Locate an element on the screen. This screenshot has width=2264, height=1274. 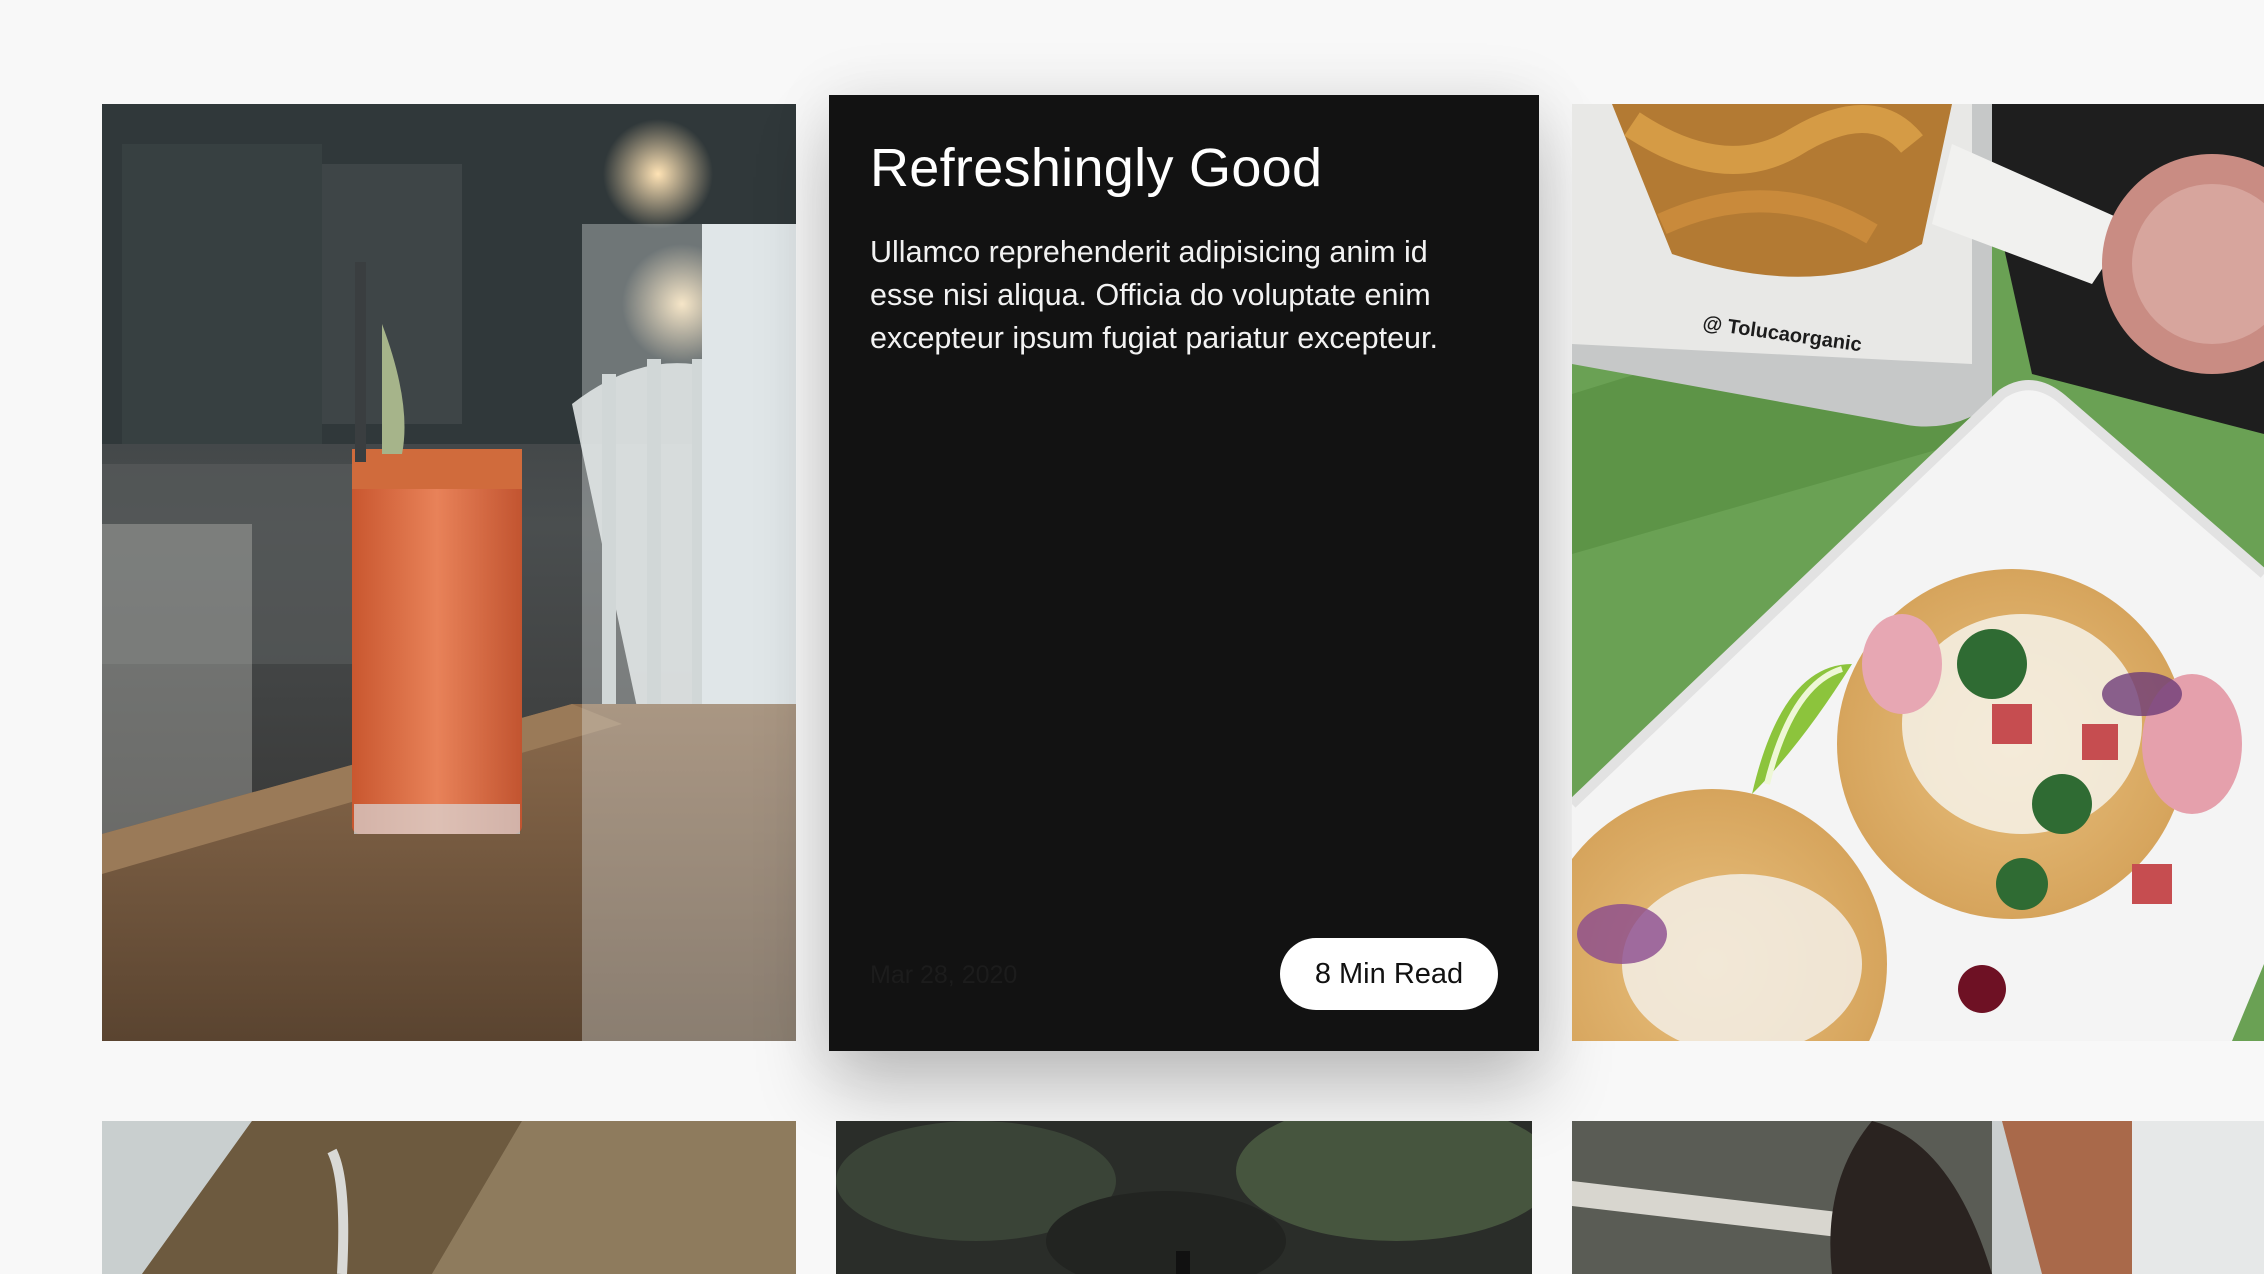
card-title: Refreshingly Good is located at coordinates (1096, 168).